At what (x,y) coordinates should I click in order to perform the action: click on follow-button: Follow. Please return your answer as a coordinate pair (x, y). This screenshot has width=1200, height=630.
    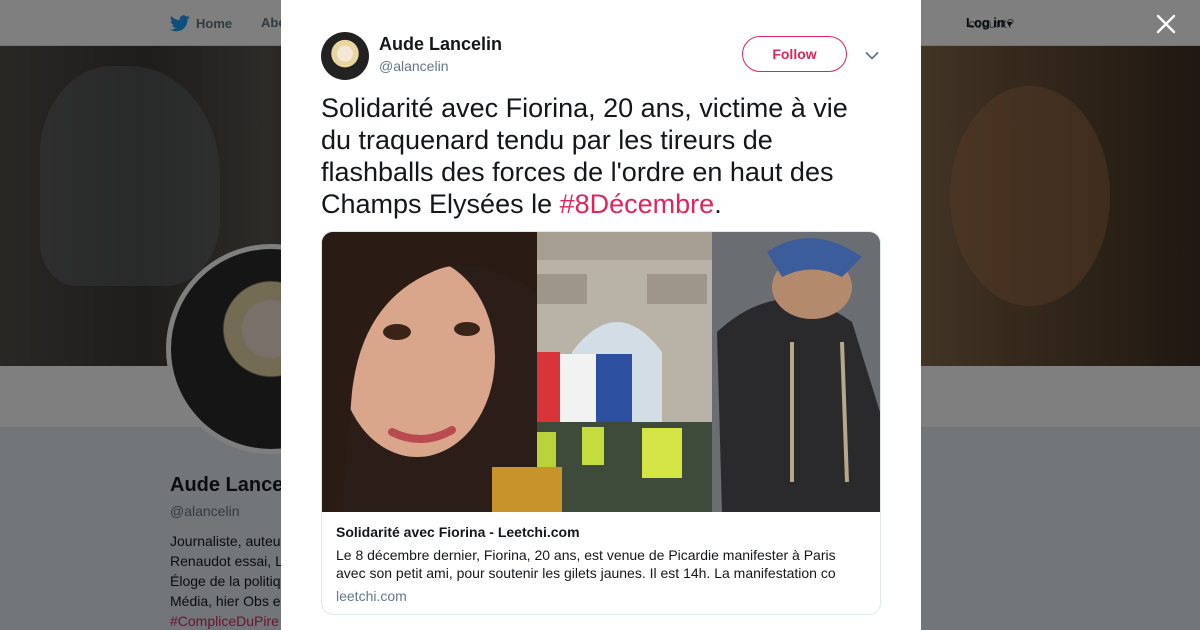
    Looking at the image, I should click on (794, 54).